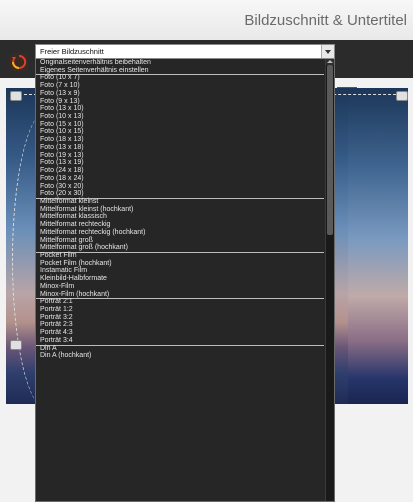  What do you see at coordinates (16, 345) in the screenshot?
I see `crop-handle-bottom-left` at bounding box center [16, 345].